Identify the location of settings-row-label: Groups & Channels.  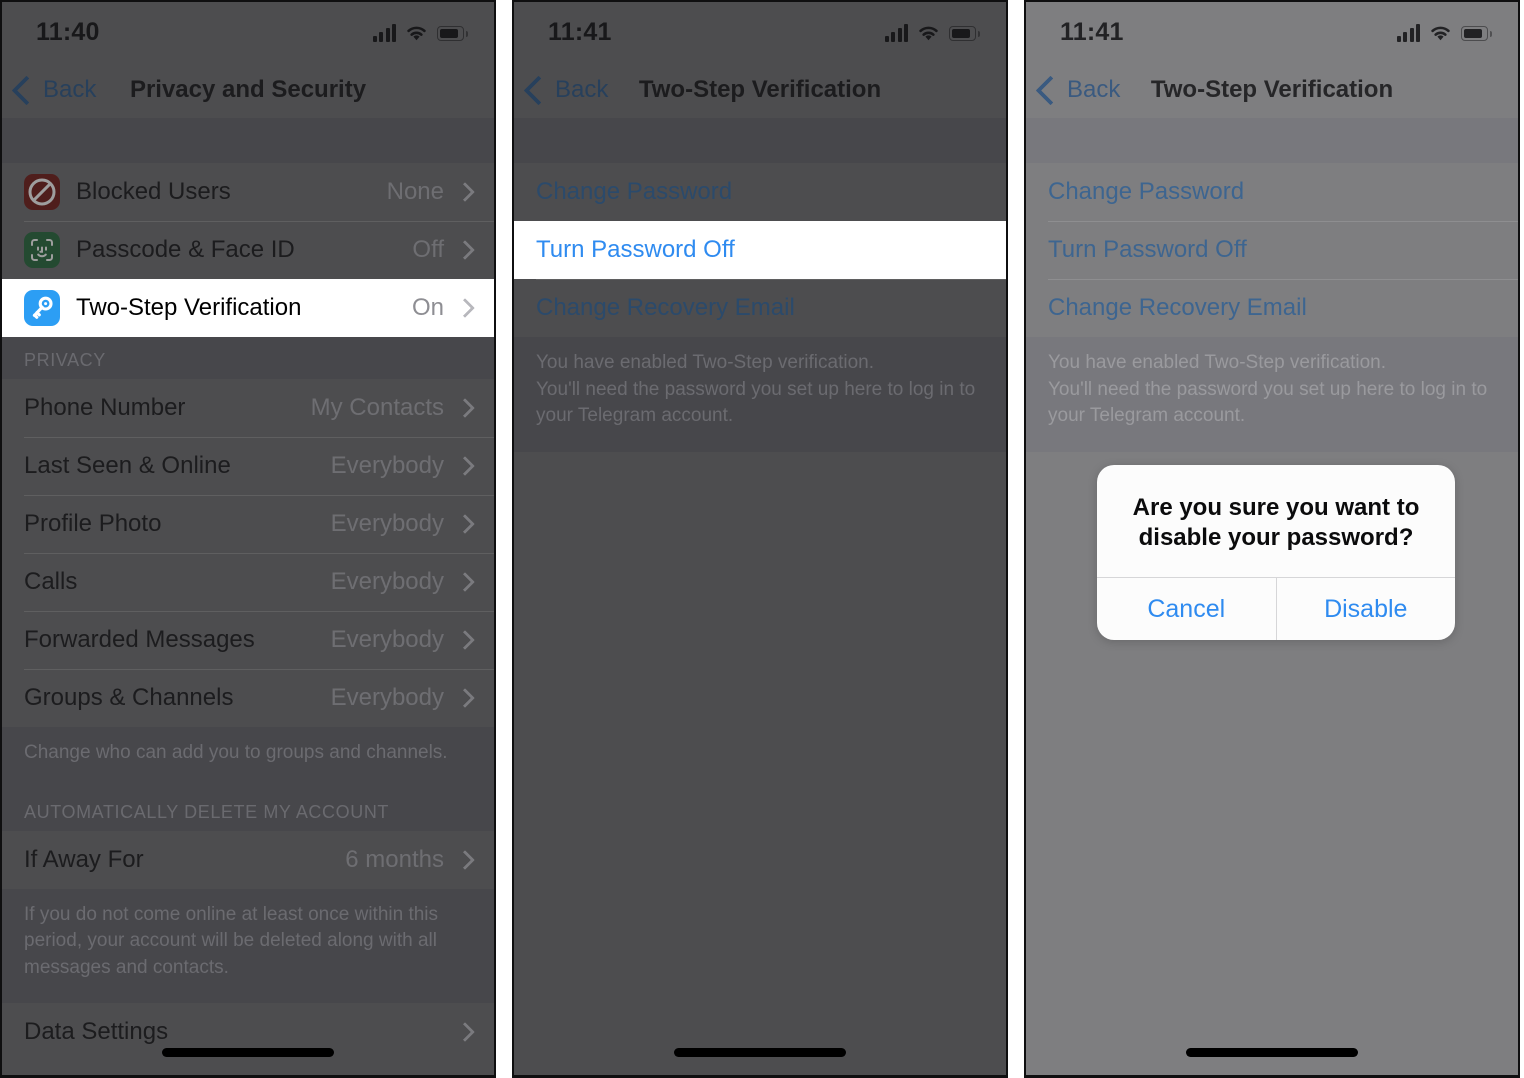
(129, 697).